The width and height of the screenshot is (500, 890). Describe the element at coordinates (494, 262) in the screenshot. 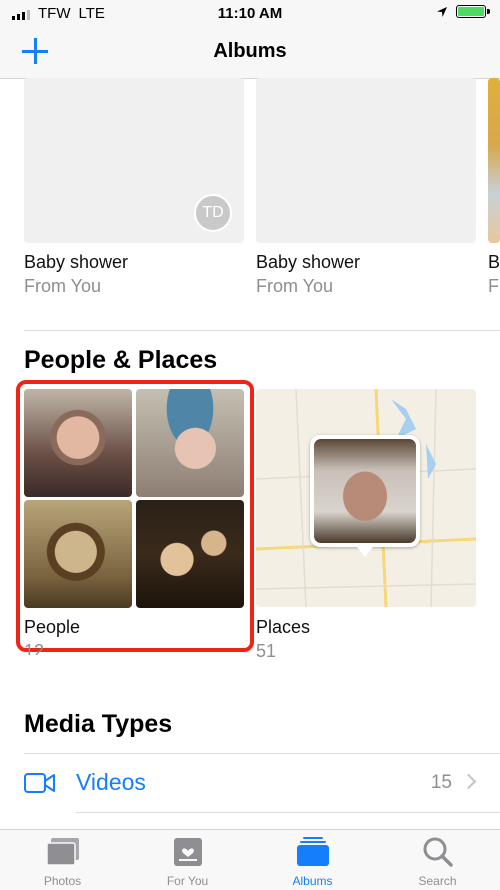

I see `shared-album-title-3: B` at that location.